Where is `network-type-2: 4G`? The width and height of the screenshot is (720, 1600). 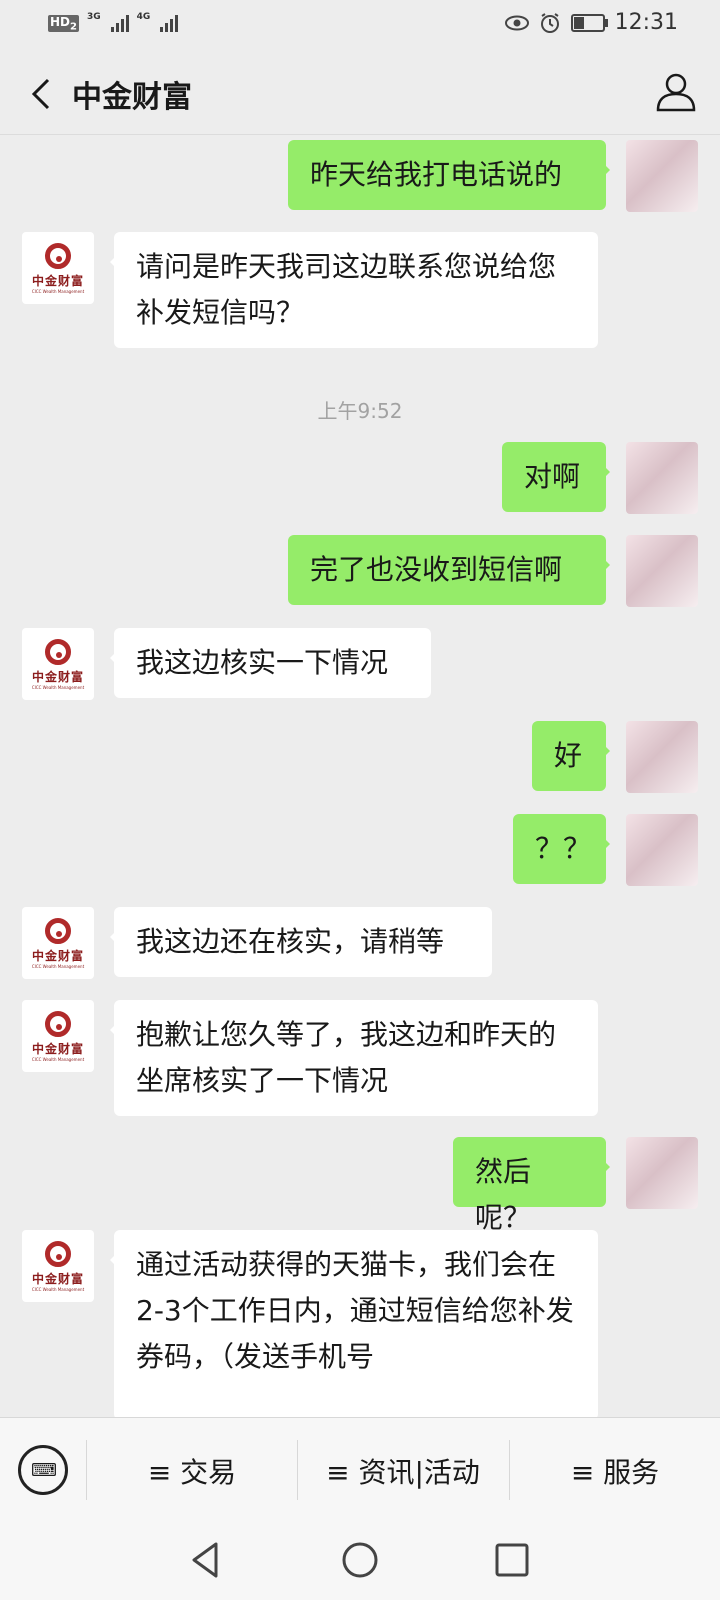
network-type-2: 4G is located at coordinates (143, 17).